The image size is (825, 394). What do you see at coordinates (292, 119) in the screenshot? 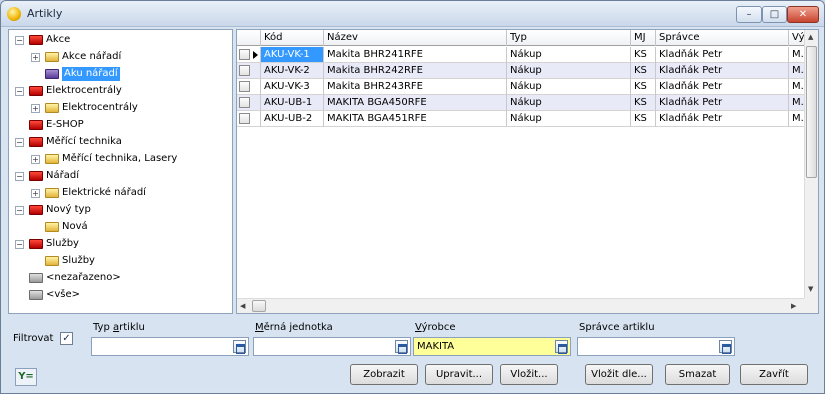
I see `code-cell: AKU-UB-2` at bounding box center [292, 119].